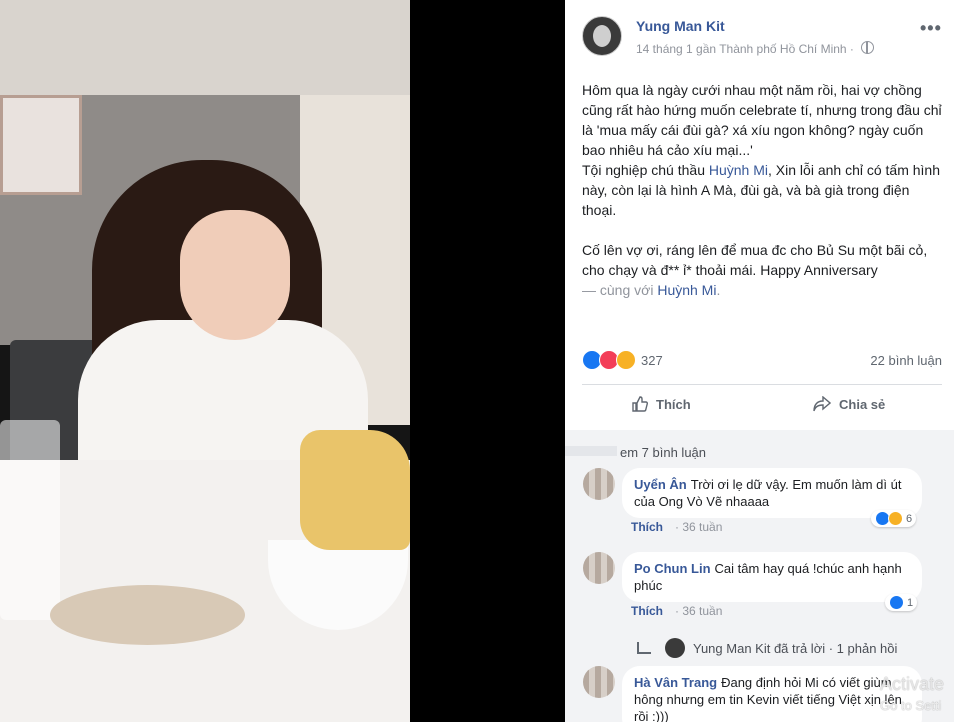 The height and width of the screenshot is (722, 954). I want to click on post-text-part: Tội nghiệp chú thầu, so click(645, 170).